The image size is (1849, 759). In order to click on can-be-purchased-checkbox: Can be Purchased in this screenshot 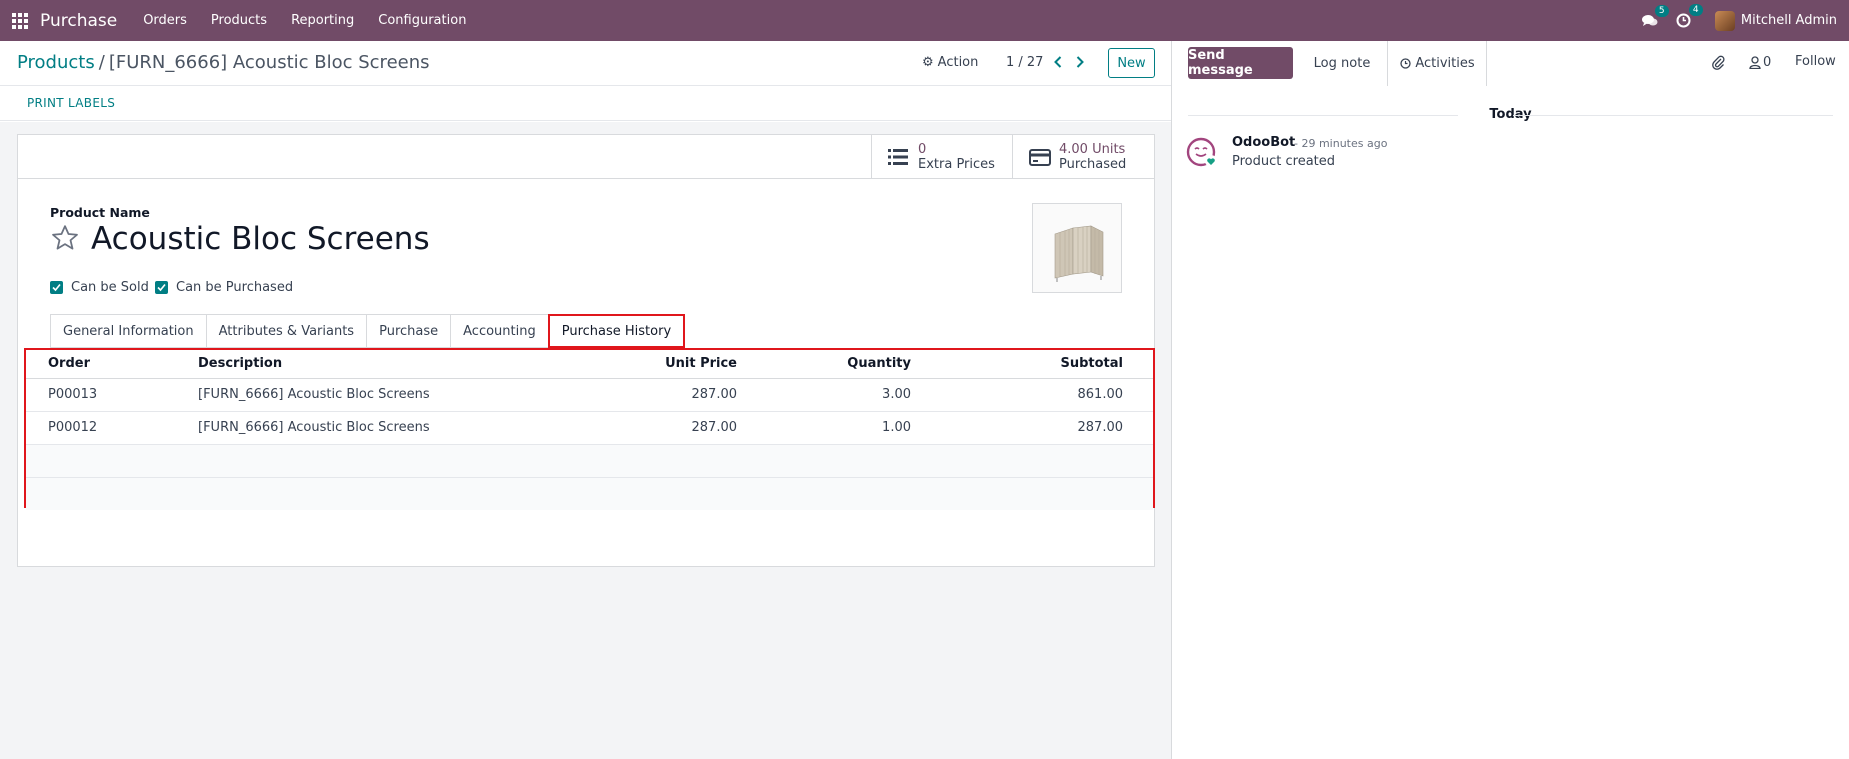, I will do `click(224, 287)`.